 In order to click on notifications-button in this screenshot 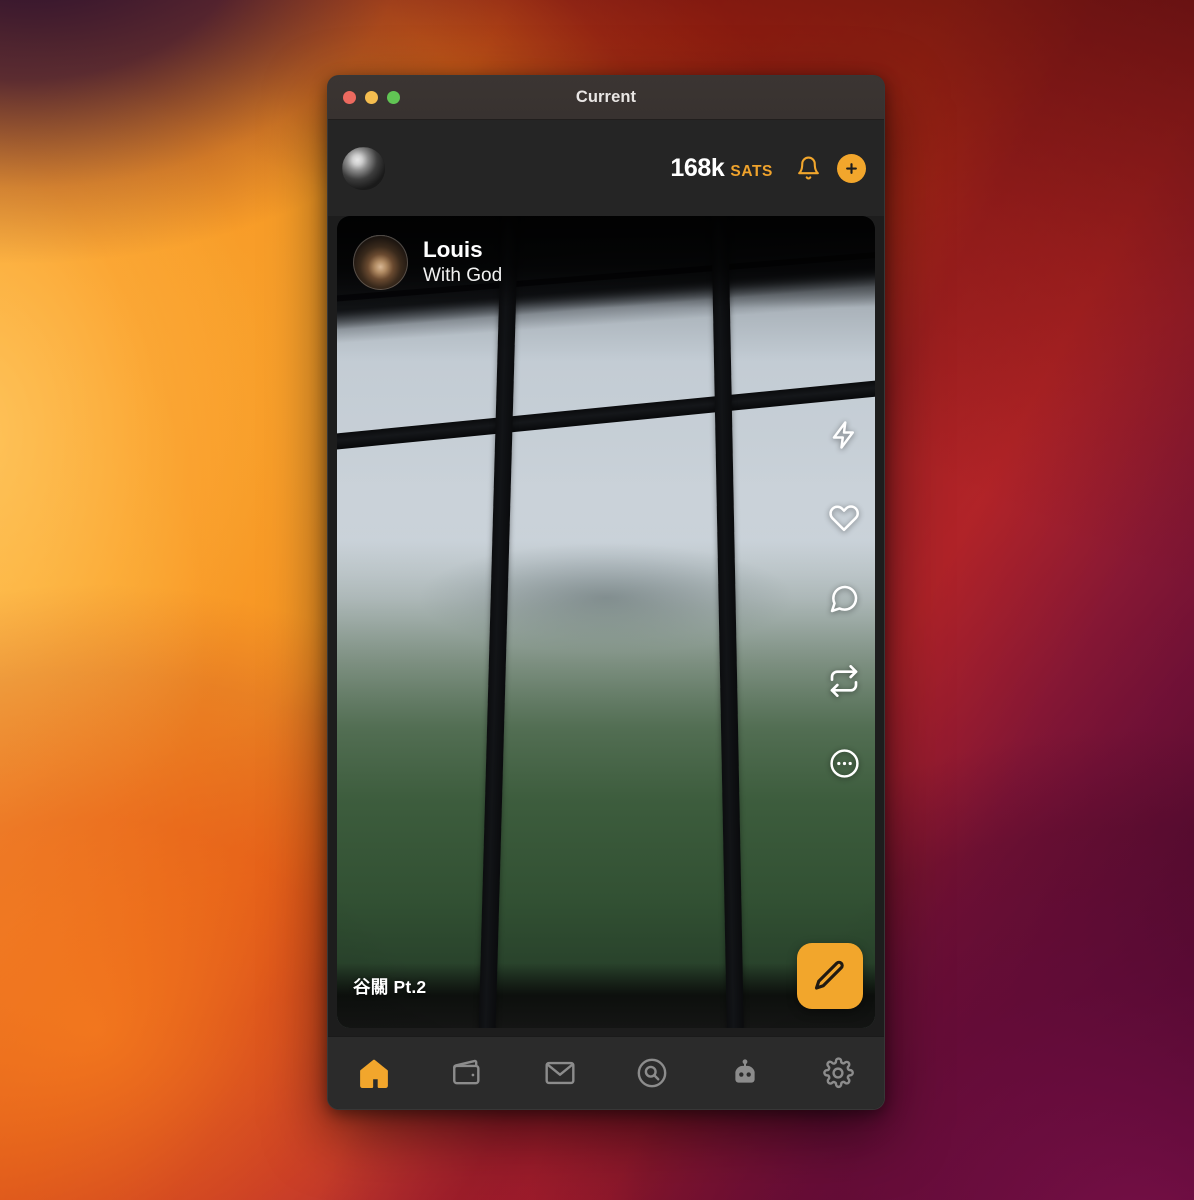, I will do `click(808, 168)`.